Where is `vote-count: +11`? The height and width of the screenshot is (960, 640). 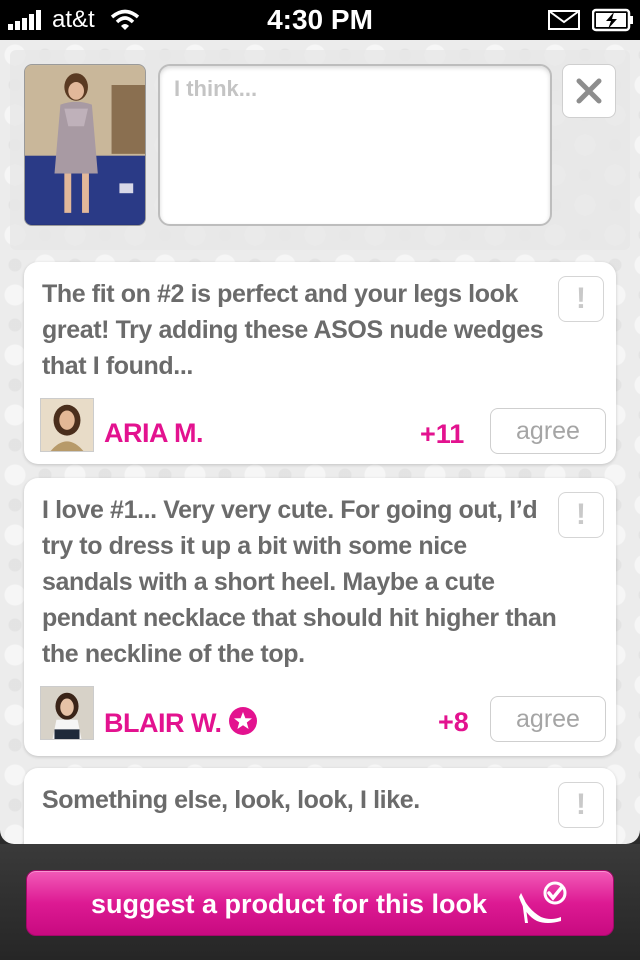
vote-count: +11 is located at coordinates (442, 434).